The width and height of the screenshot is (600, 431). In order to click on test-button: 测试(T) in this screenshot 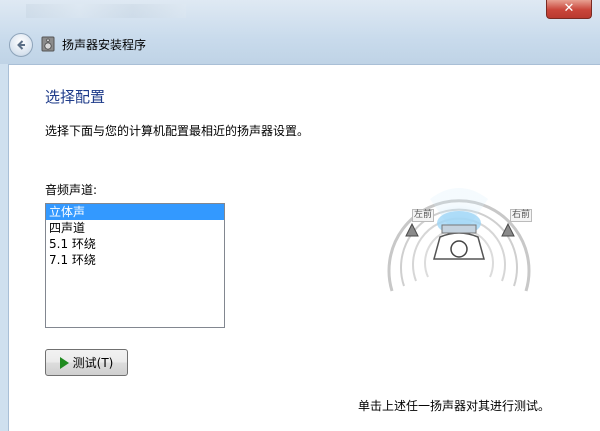, I will do `click(86, 362)`.